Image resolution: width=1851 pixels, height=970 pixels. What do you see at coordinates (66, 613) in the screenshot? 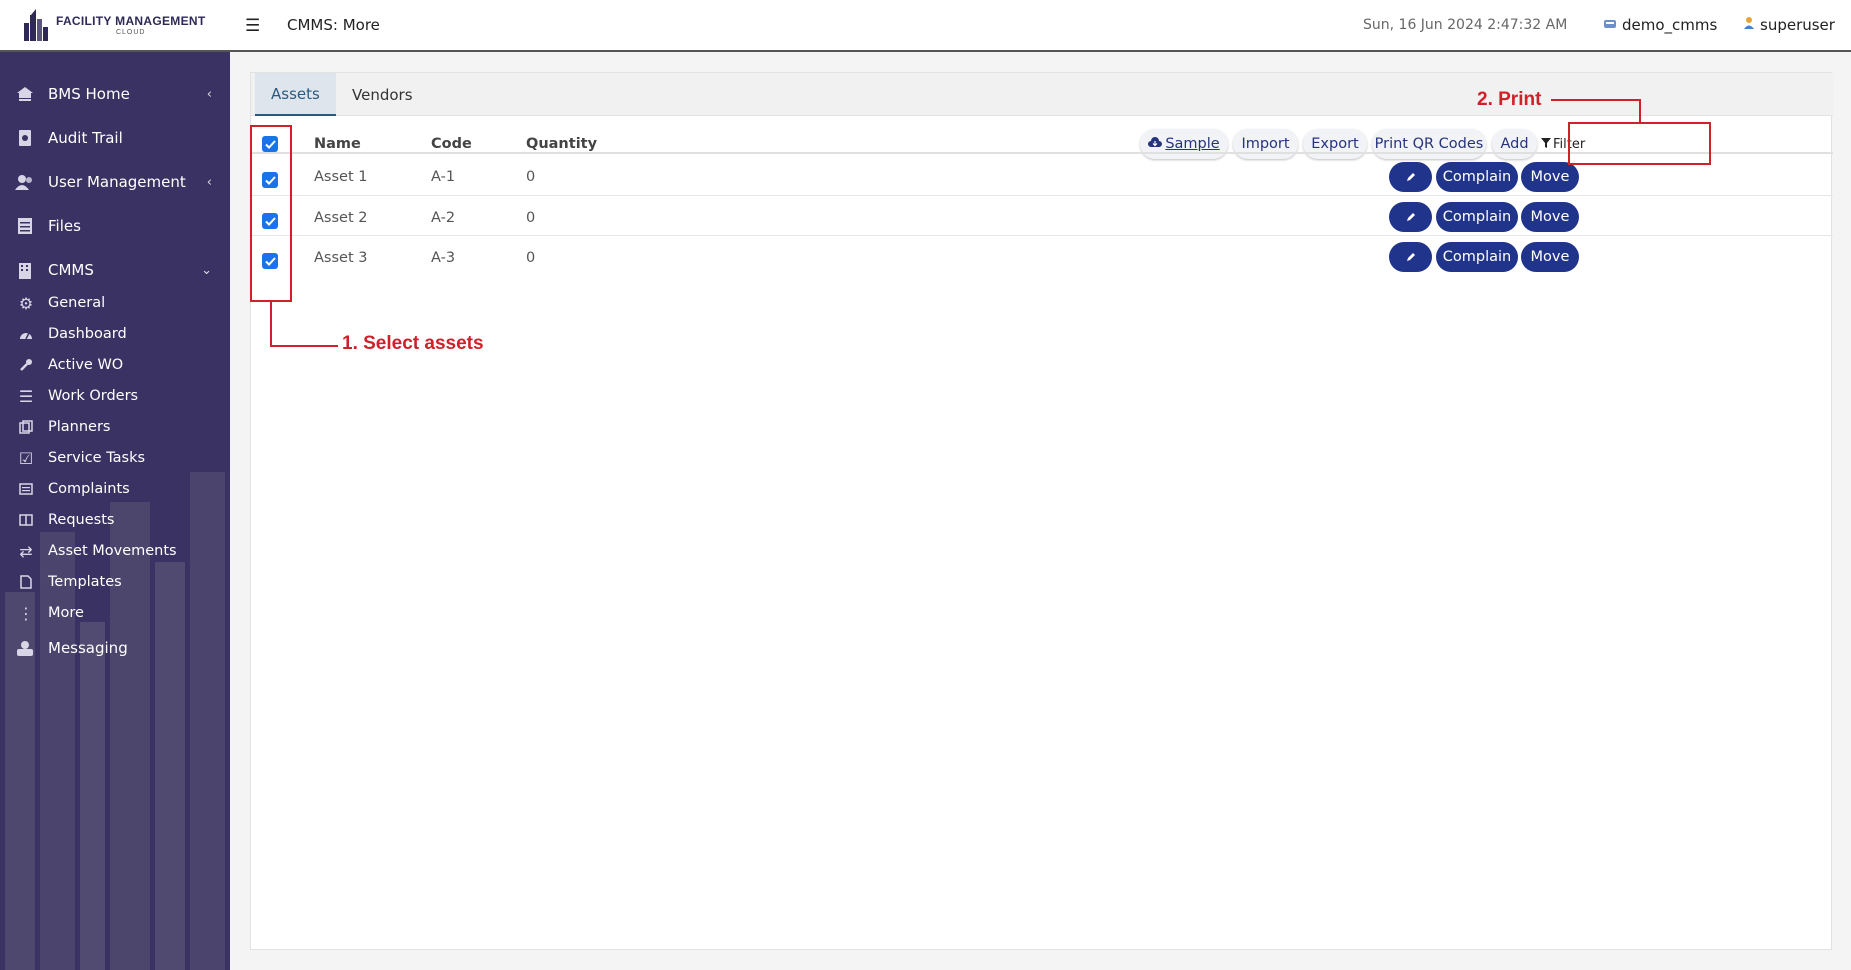
I see `sidebar-label: More` at bounding box center [66, 613].